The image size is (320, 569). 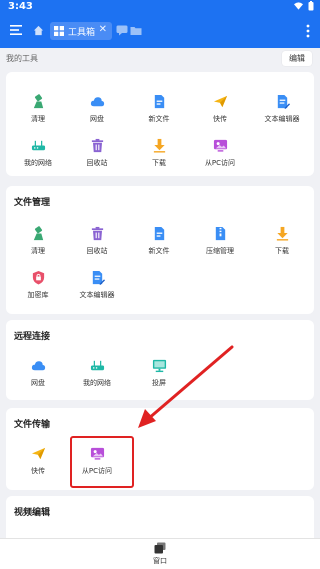 I want to click on status-time: 3:43, so click(x=20, y=6).